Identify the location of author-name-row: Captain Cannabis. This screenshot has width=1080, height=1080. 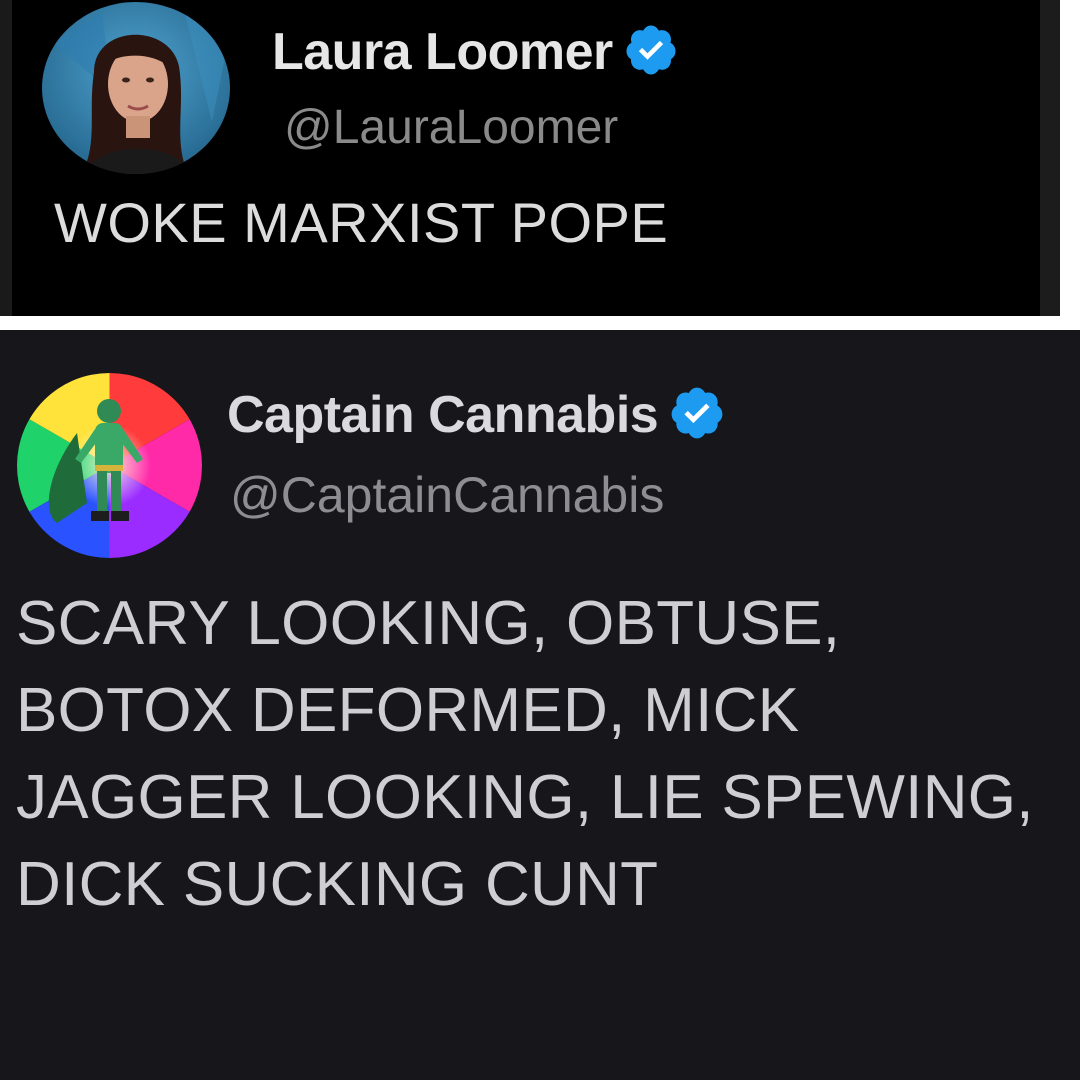
(476, 415).